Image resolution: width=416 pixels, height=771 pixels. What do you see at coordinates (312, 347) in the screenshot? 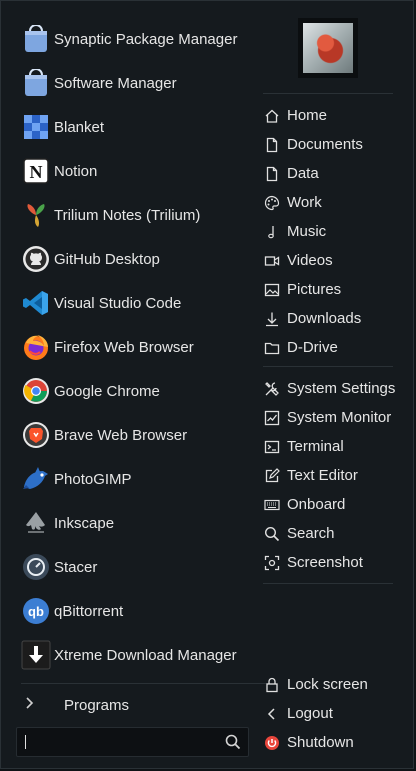
I see `place-label: D-Drive` at bounding box center [312, 347].